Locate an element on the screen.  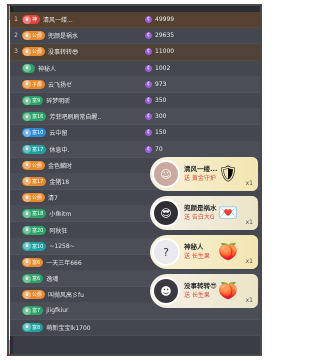
viewer-name: 清7 is located at coordinates (53, 197).